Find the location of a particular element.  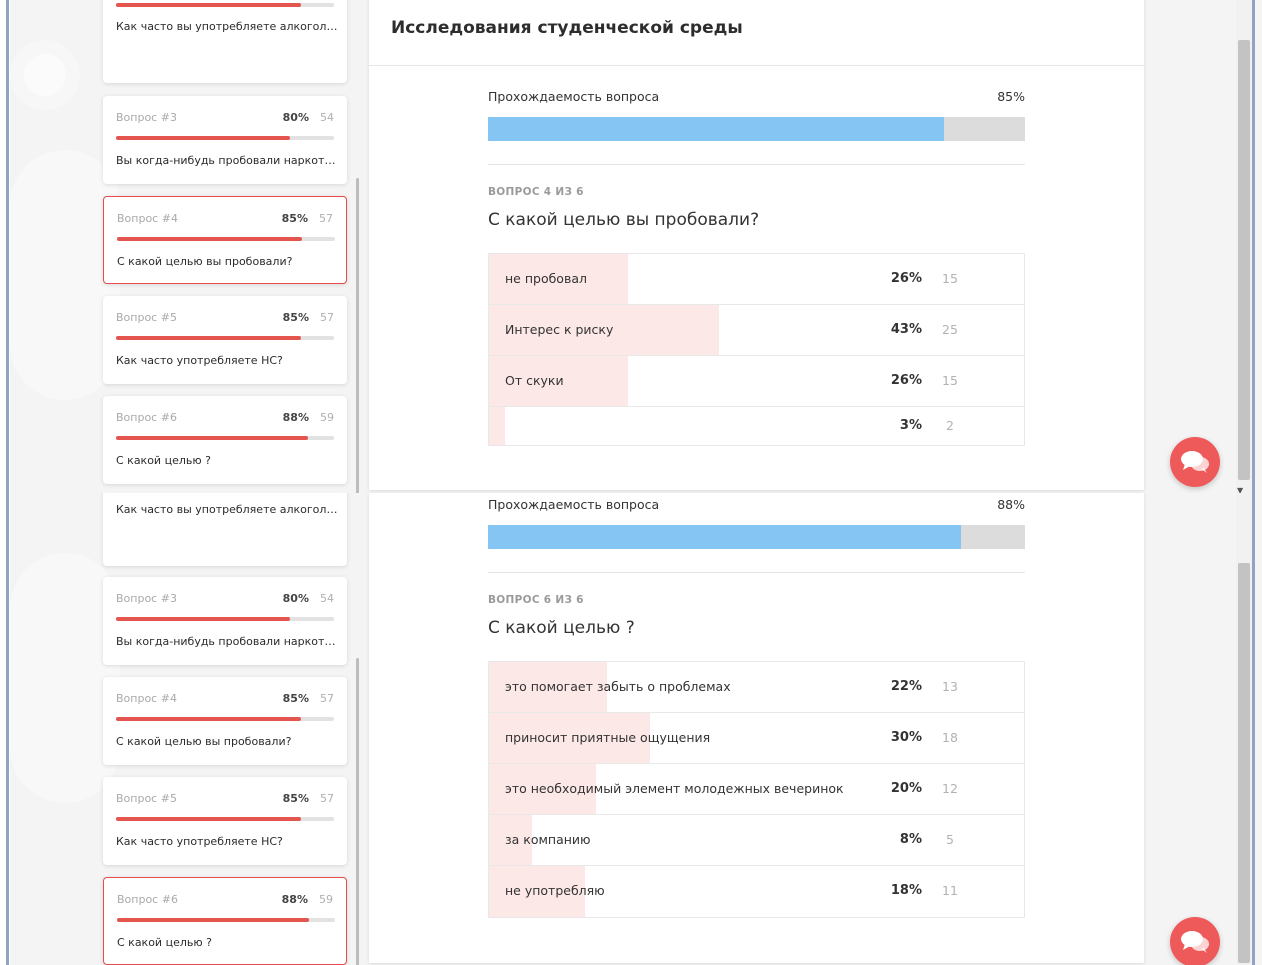

answer-percent: 20% is located at coordinates (906, 788).